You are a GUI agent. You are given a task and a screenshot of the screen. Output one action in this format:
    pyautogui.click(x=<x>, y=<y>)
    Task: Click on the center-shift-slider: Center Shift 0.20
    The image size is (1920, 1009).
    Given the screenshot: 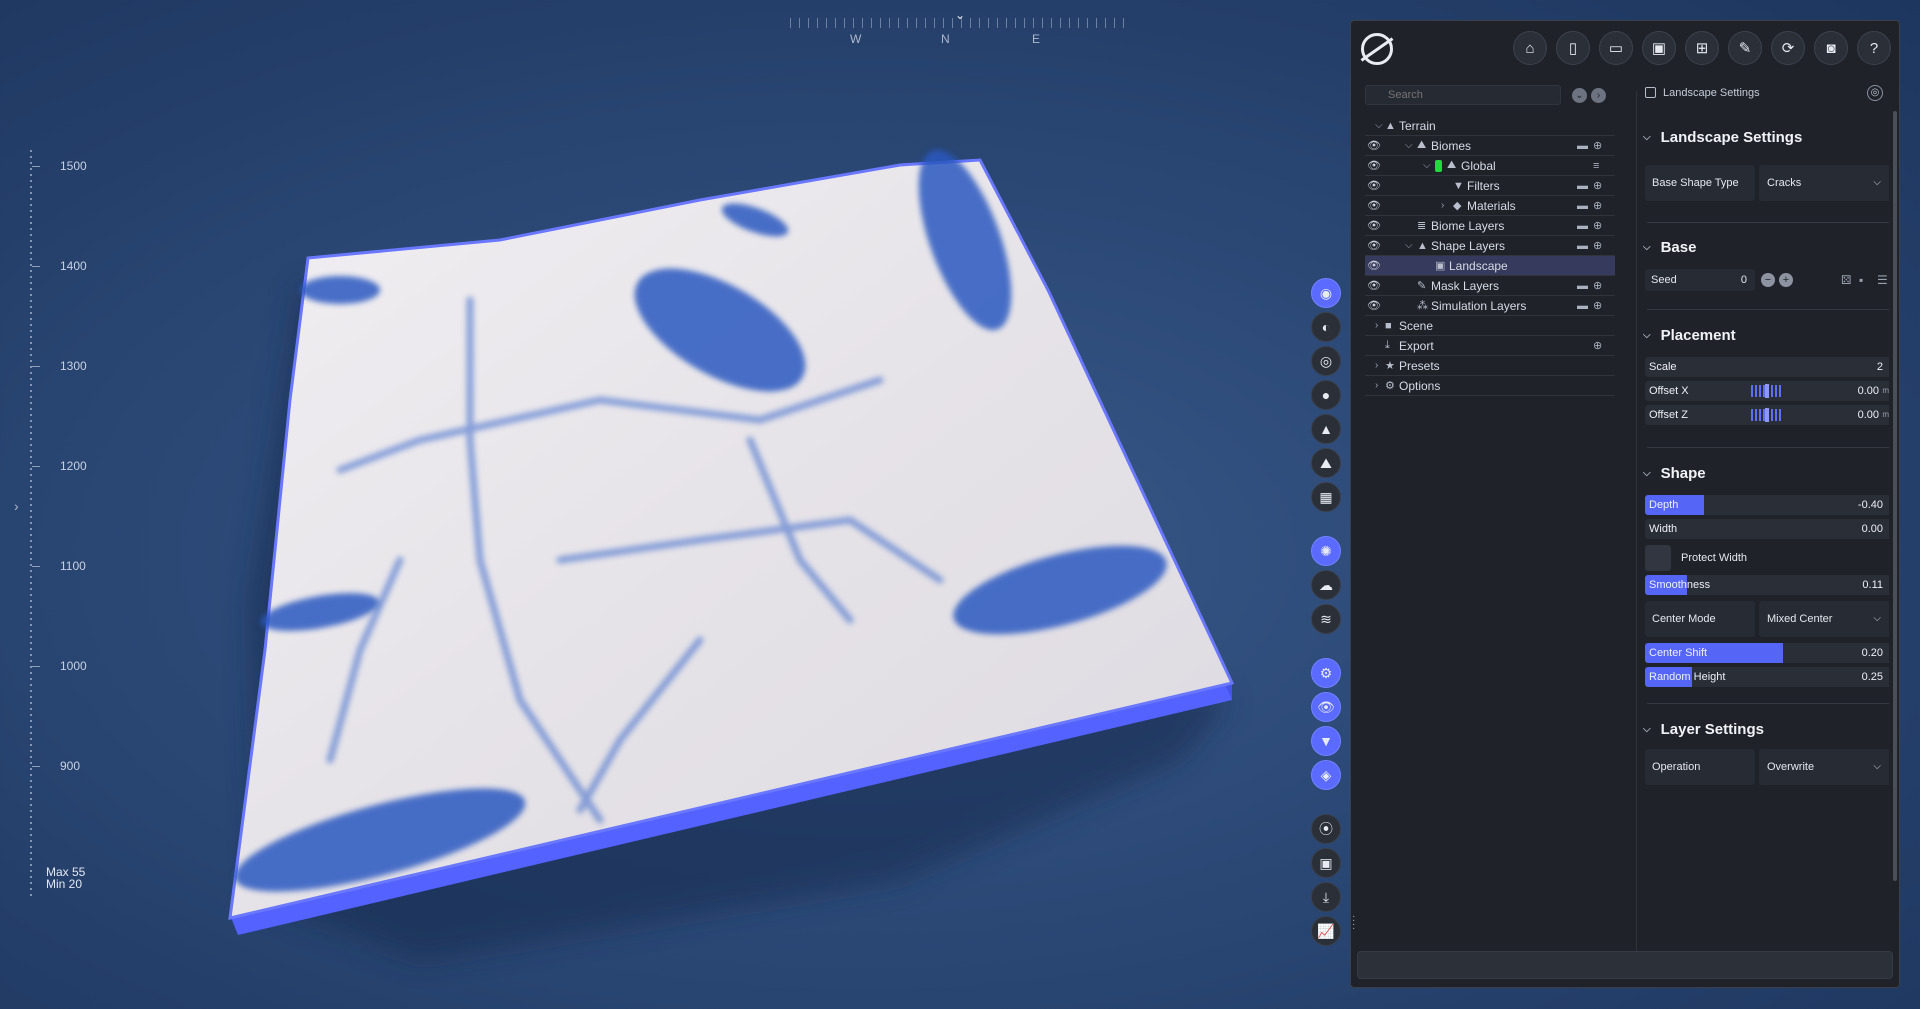 What is the action you would take?
    pyautogui.click(x=1767, y=653)
    